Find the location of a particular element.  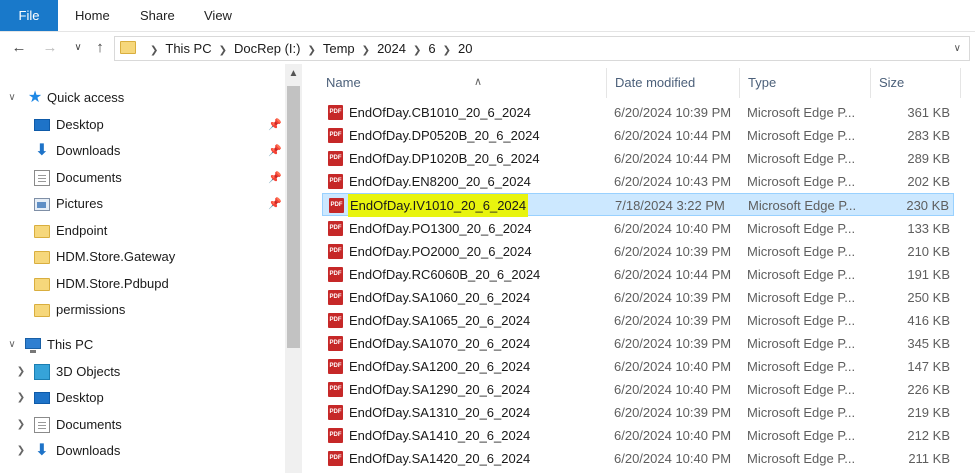

nav-scrollbar: ▲ is located at coordinates (293, 268).